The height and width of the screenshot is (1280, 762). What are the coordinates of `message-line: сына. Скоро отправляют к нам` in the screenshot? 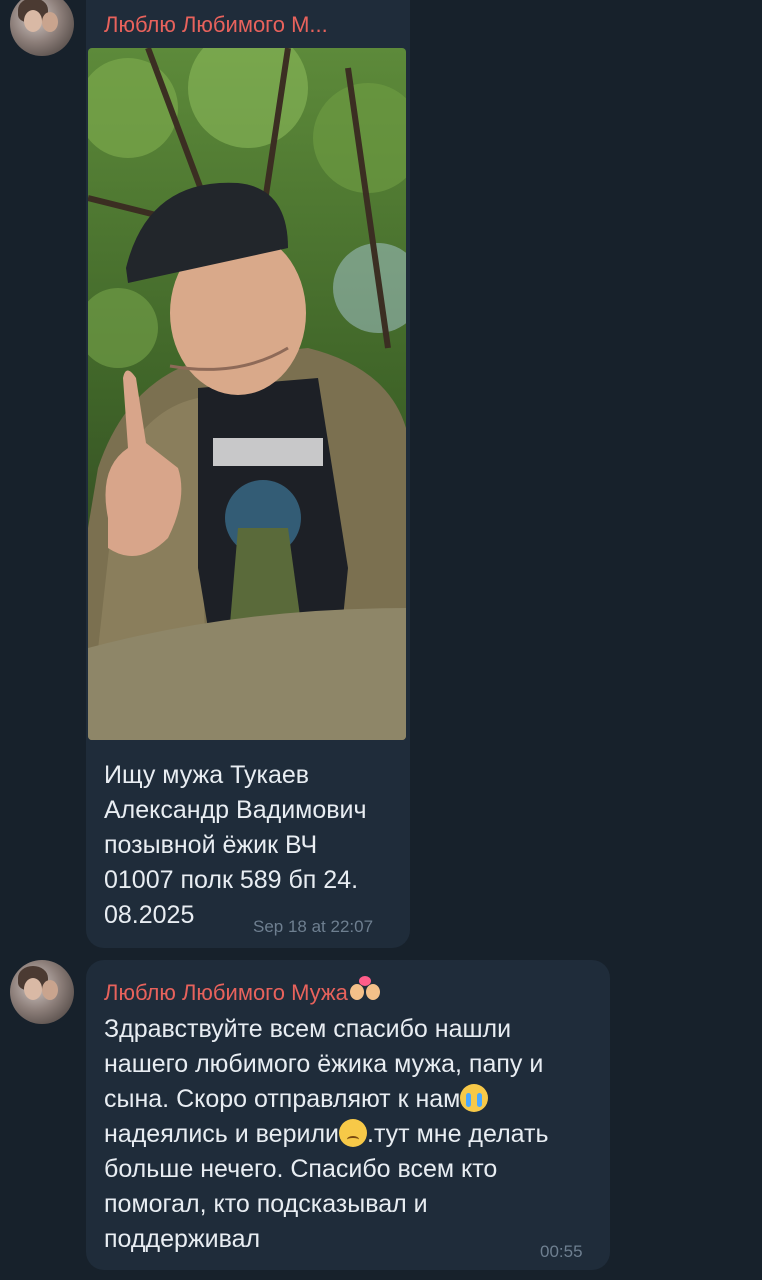 It's located at (354, 1099).